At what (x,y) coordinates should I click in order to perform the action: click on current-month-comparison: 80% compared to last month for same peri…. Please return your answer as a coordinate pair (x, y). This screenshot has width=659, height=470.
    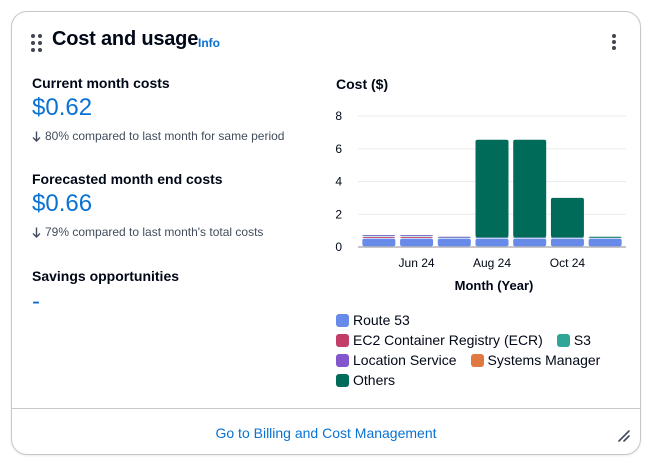
    Looking at the image, I should click on (158, 136).